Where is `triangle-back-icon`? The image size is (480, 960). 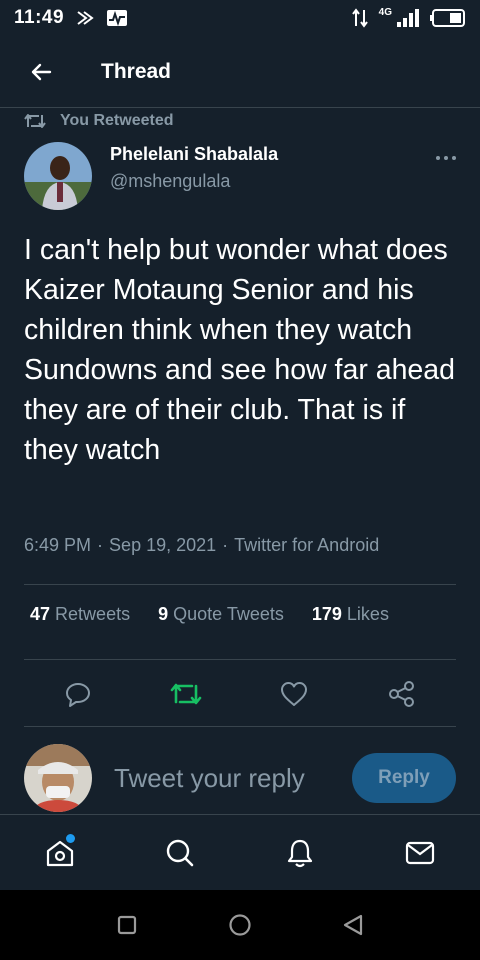 triangle-back-icon is located at coordinates (353, 925).